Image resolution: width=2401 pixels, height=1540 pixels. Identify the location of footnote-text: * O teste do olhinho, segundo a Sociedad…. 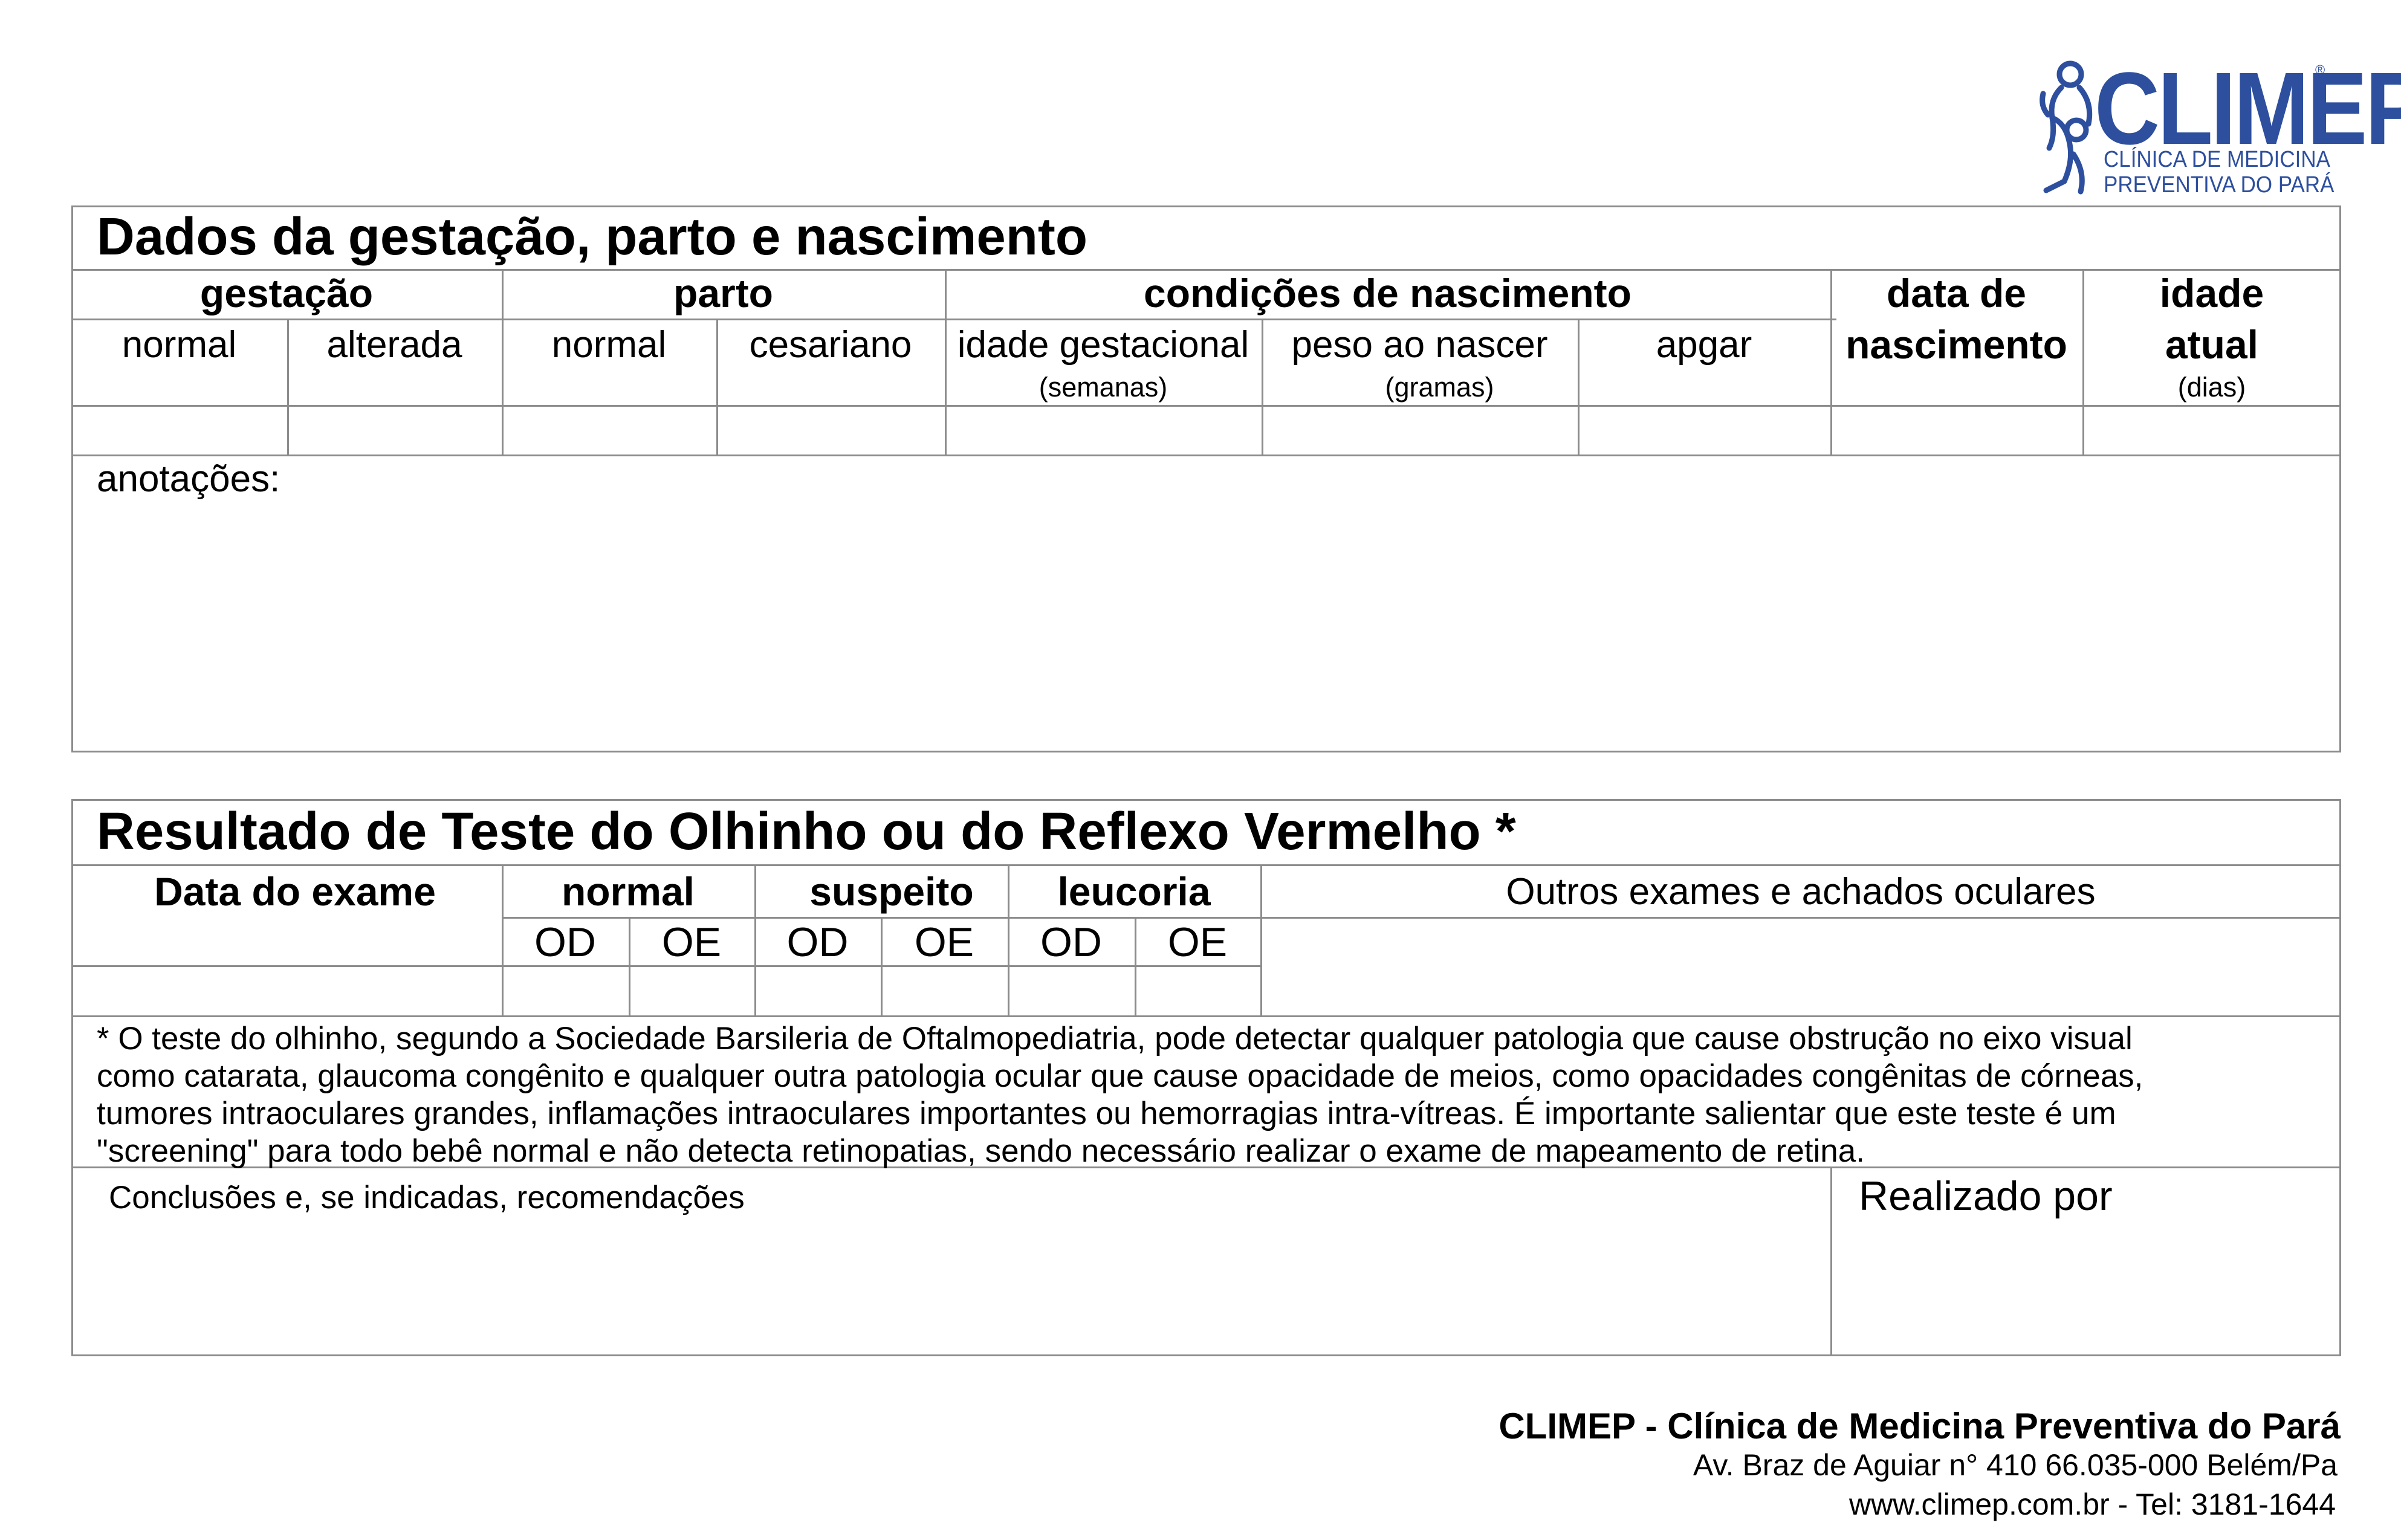
(1120, 1095).